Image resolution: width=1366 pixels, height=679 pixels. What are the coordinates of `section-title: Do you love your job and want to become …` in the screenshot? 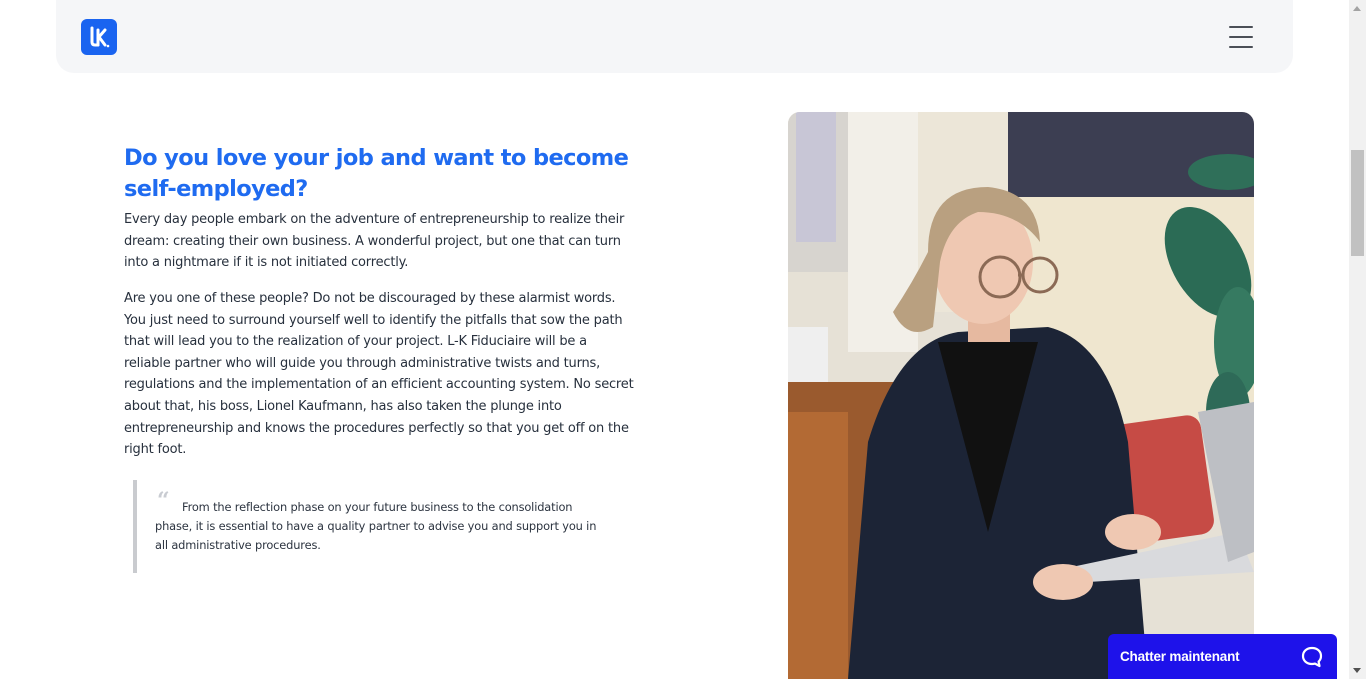 It's located at (376, 173).